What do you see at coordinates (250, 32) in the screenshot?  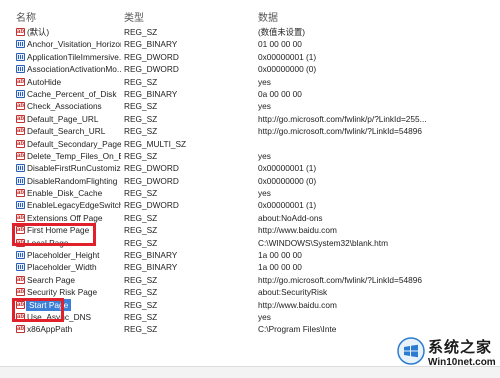 I see `table-row: (默认) REG_SZ (数值未设置)` at bounding box center [250, 32].